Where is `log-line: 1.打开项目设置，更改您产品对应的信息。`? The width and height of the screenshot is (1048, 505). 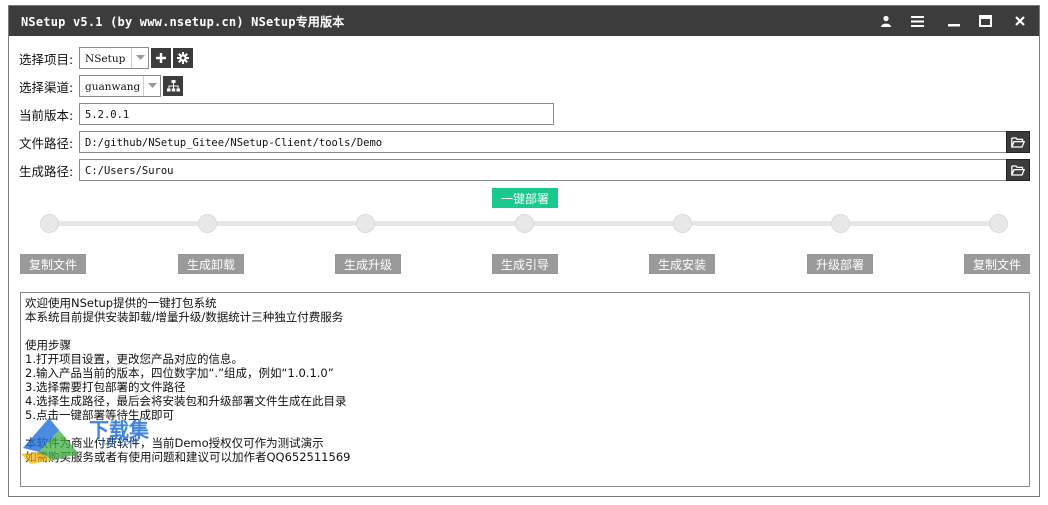 log-line: 1.打开项目设置，更改您产品对应的信息。 is located at coordinates (134, 359).